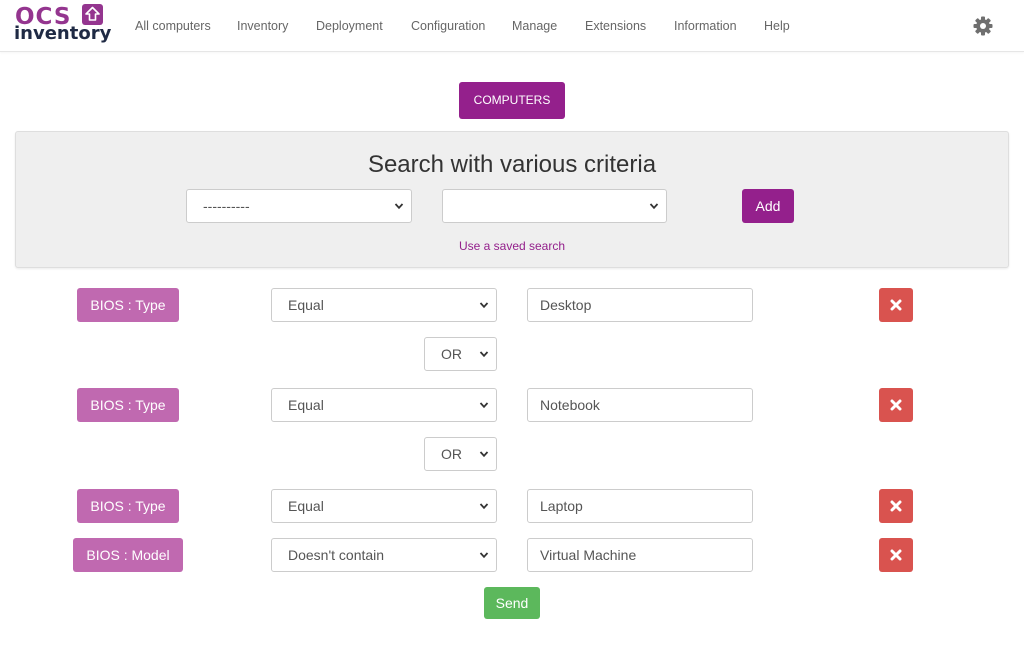  What do you see at coordinates (570, 405) in the screenshot?
I see `criteria-value-text: Notebook` at bounding box center [570, 405].